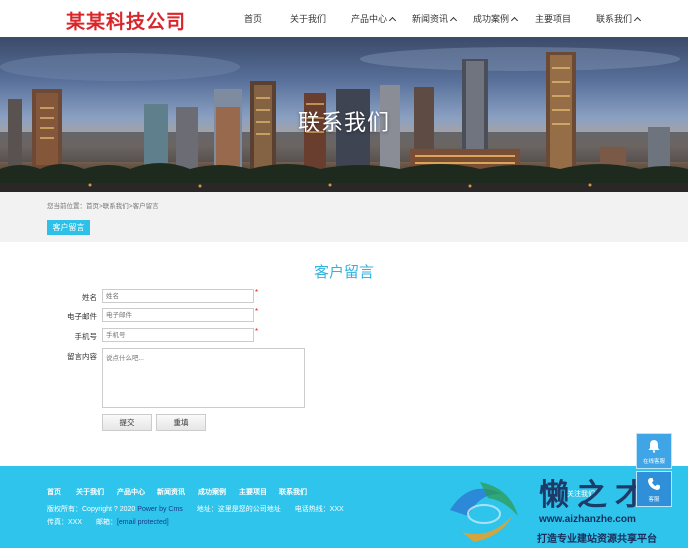 The image size is (688, 548). I want to click on site-logo: 某某科技公司, so click(126, 20).